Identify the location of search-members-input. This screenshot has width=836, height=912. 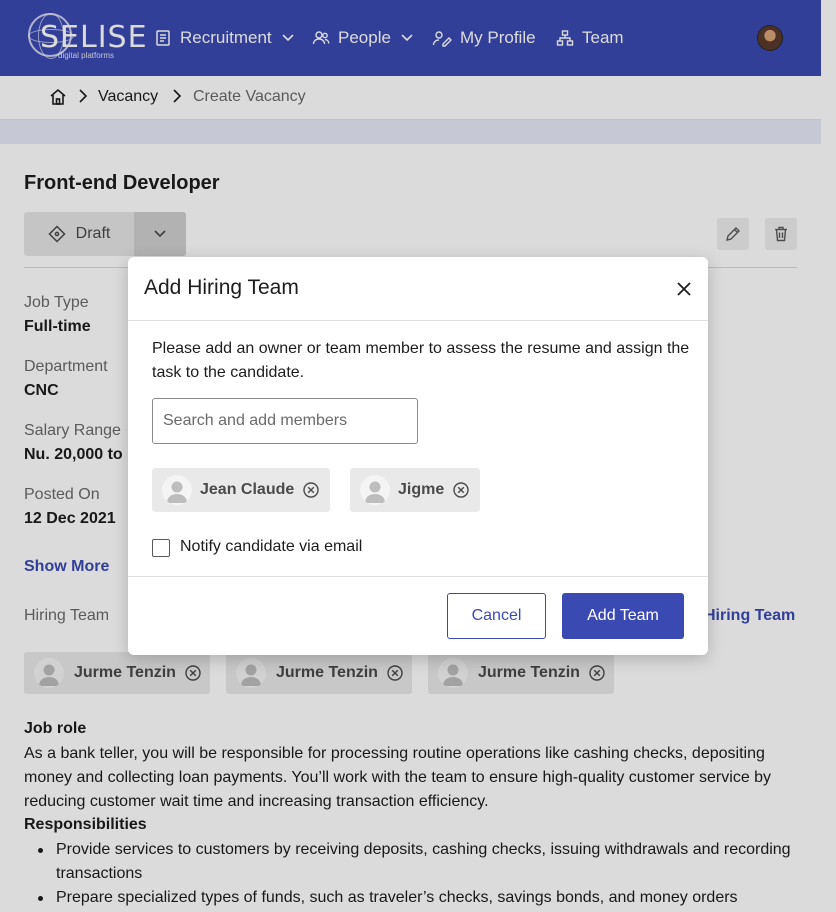
(285, 421).